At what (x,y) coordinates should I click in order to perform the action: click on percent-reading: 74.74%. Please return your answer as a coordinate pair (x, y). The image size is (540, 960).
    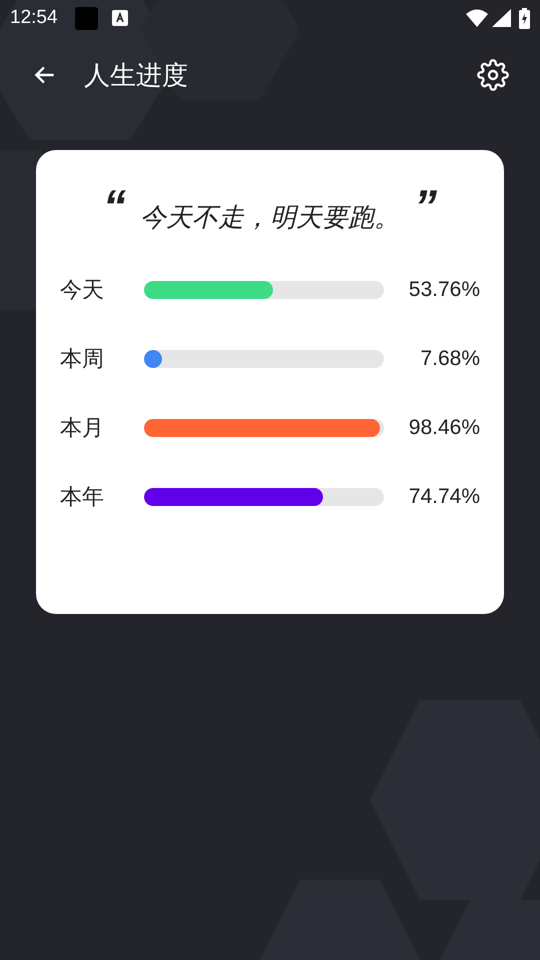
    Looking at the image, I should click on (444, 497).